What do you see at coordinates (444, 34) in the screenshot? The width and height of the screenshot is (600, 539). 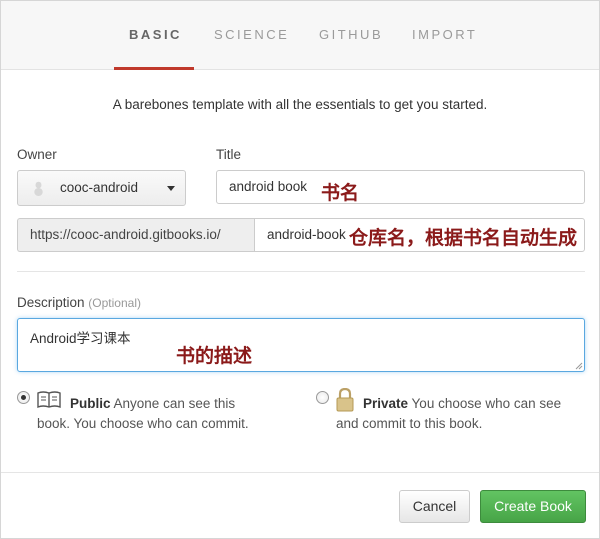 I see `tab-import: IMPORT` at bounding box center [444, 34].